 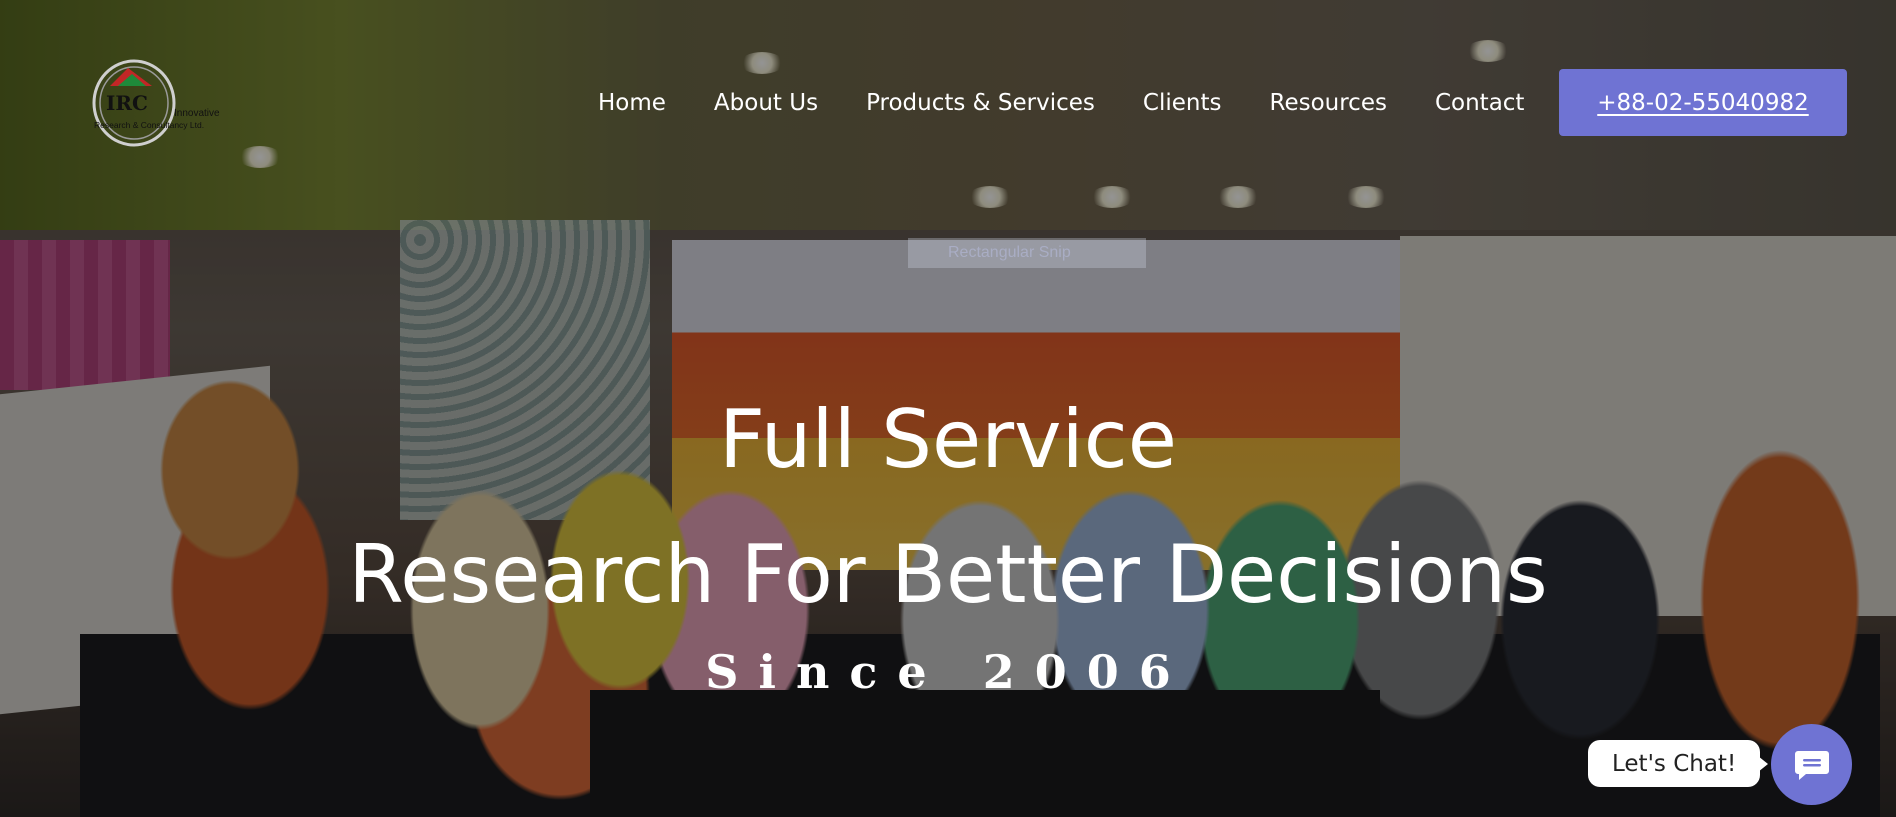 I want to click on logo-mark-text: IRC, so click(x=127, y=103).